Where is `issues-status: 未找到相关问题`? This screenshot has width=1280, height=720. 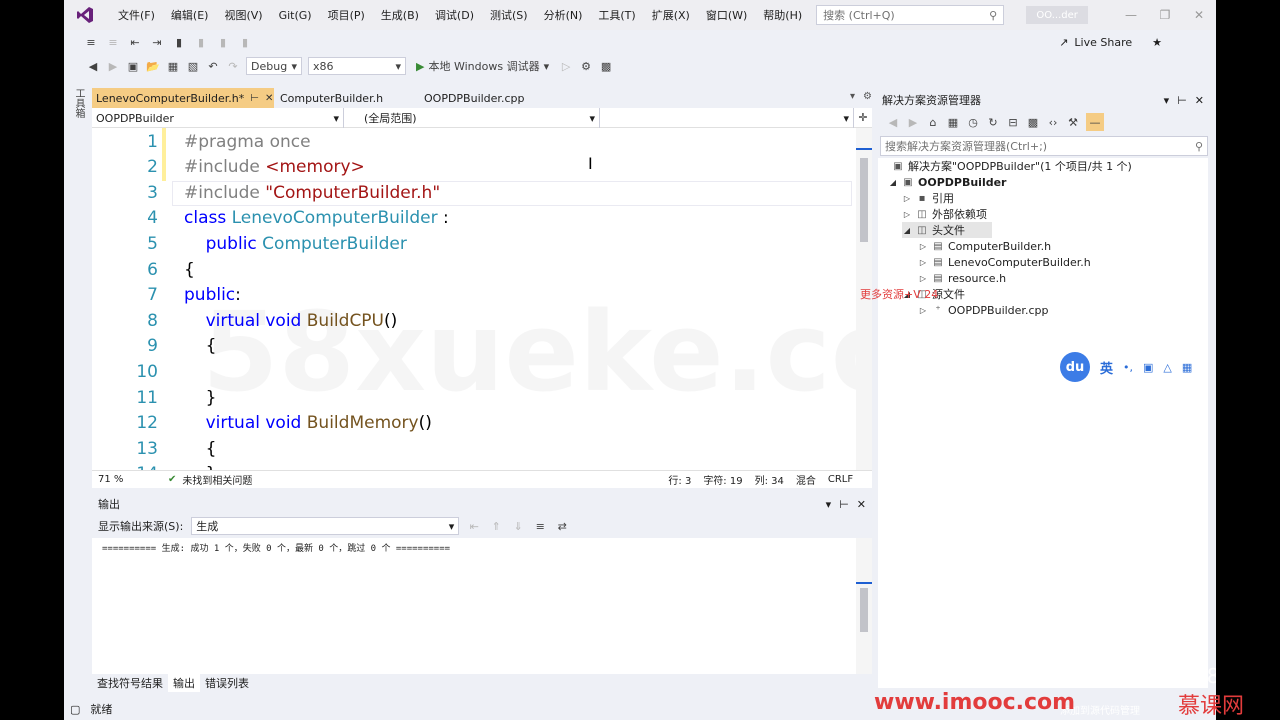 issues-status: 未找到相关问题 is located at coordinates (307, 479).